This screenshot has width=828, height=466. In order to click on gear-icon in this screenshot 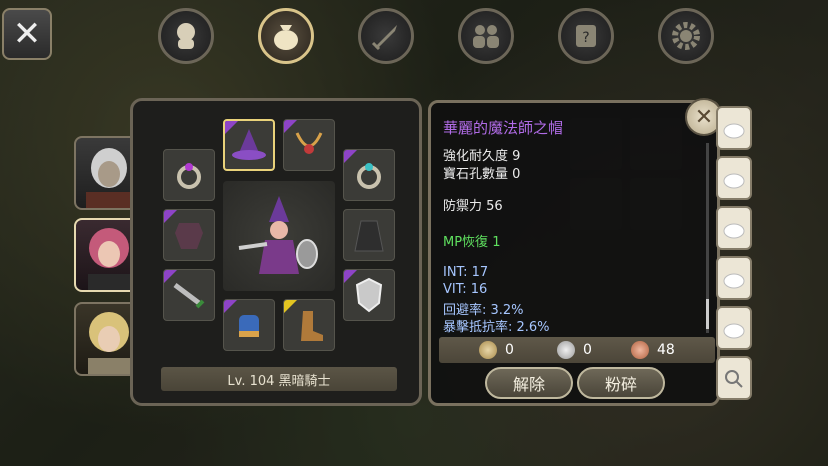, I will do `click(686, 36)`.